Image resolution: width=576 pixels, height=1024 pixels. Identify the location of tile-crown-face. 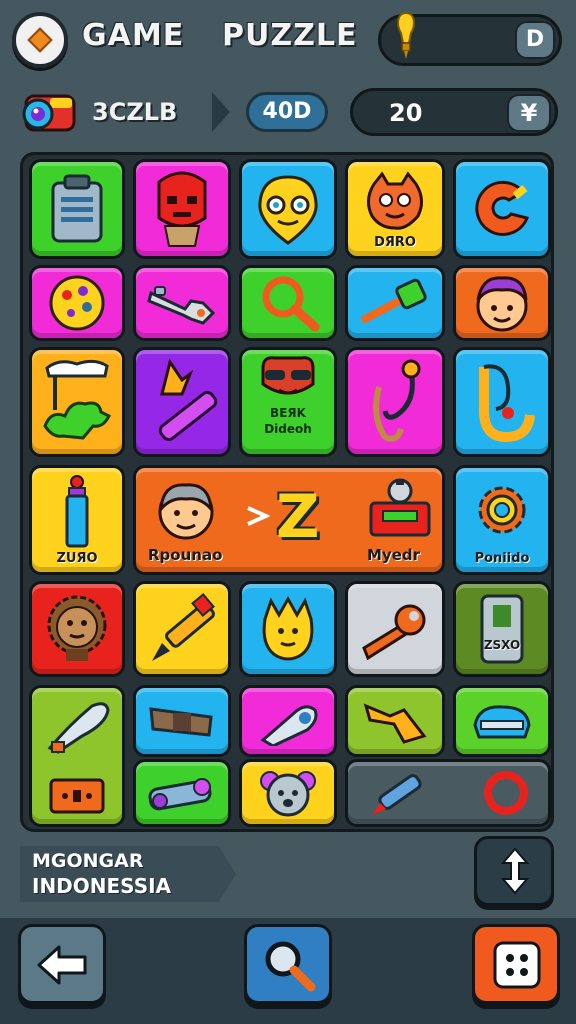
(288, 629).